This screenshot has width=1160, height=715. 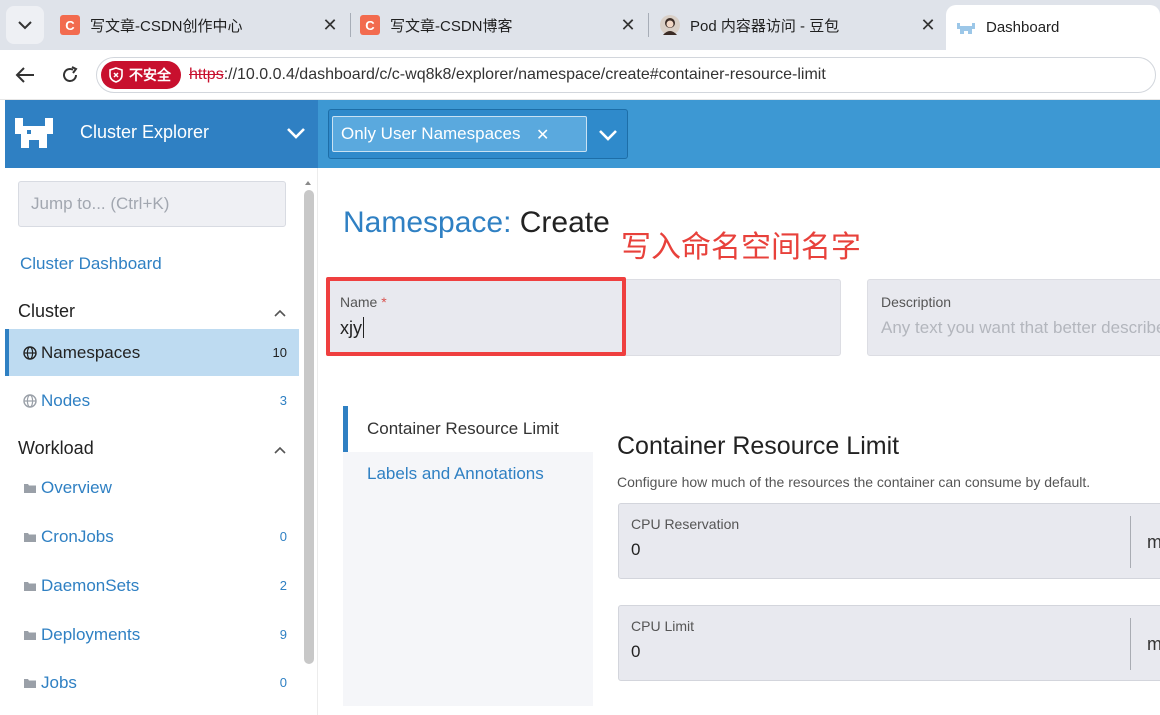 I want to click on cluster-dashboard-link: Cluster Dashboard, so click(x=91, y=264).